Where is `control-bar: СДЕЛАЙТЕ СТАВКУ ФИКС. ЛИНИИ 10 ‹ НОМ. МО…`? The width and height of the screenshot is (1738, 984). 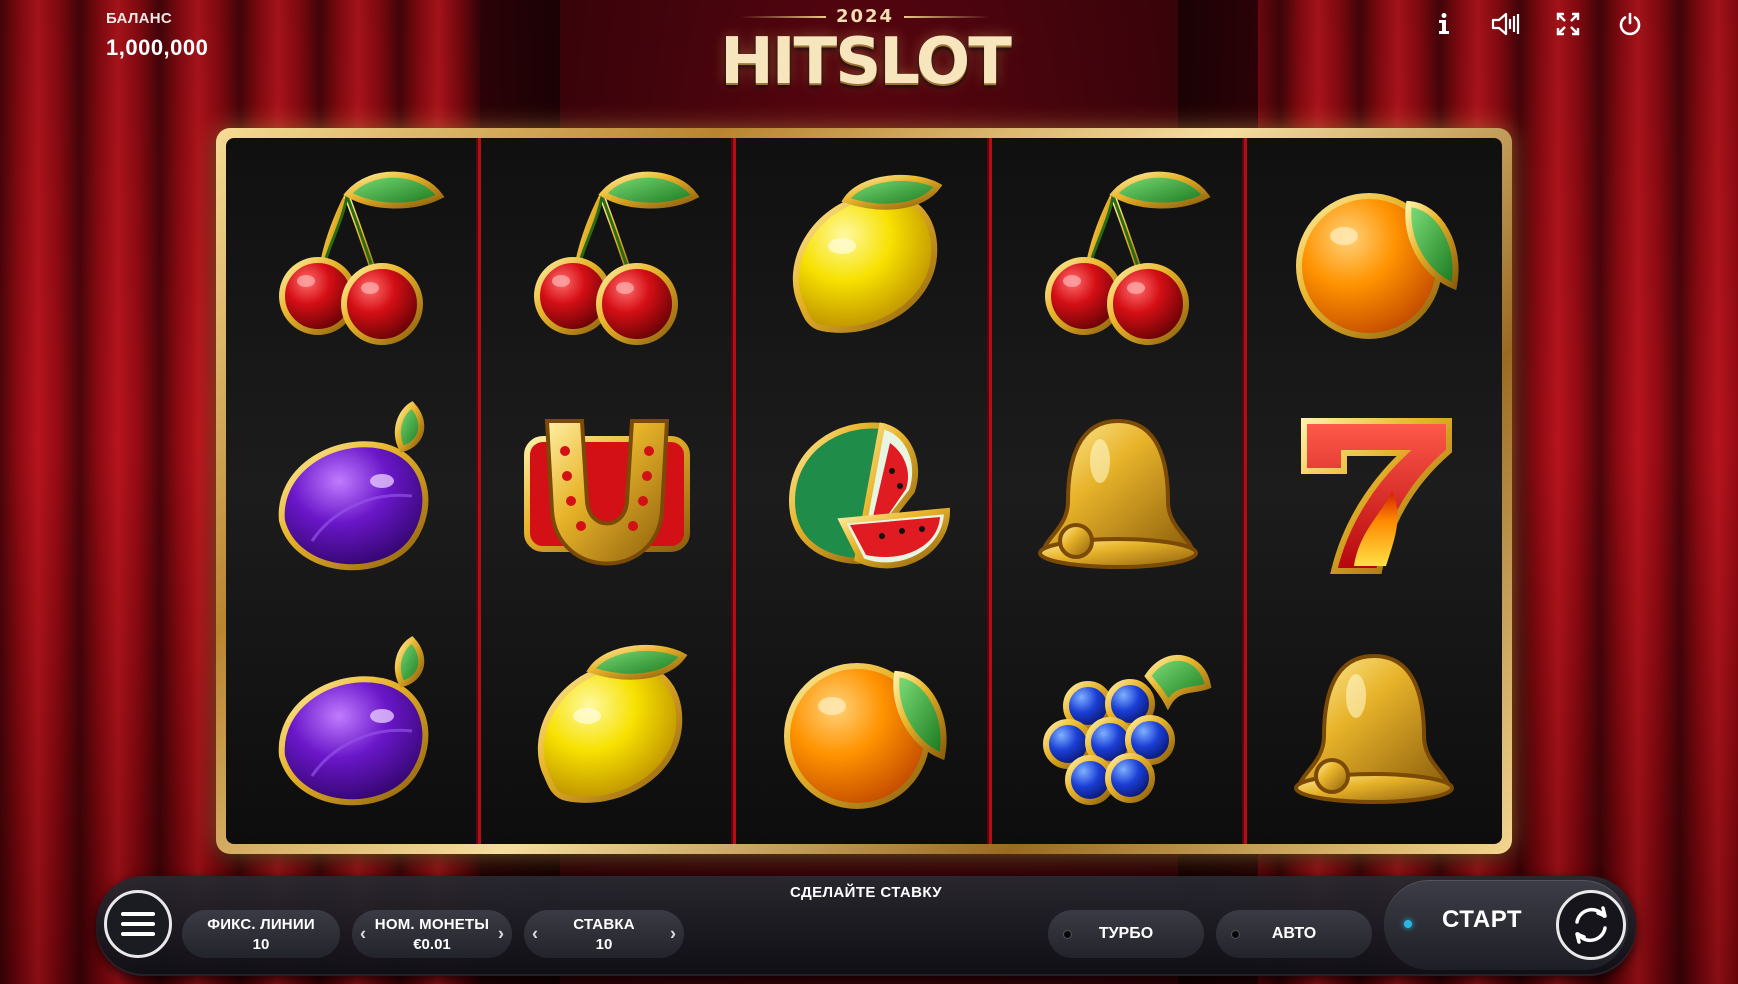 control-bar: СДЕЛАЙТЕ СТАВКУ ФИКС. ЛИНИИ 10 ‹ НОМ. МО… is located at coordinates (866, 926).